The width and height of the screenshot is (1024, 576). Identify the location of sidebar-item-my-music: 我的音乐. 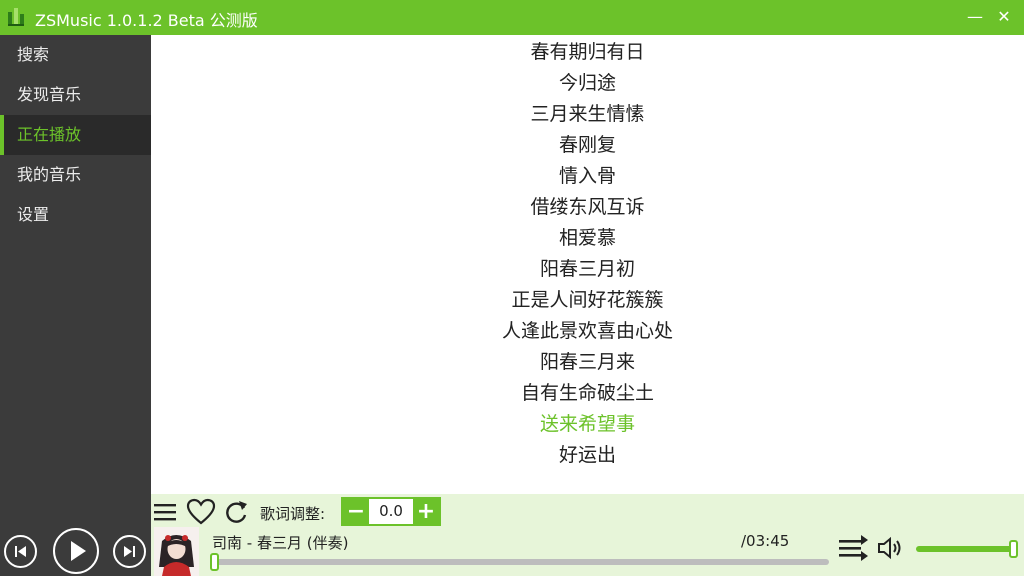
(75, 175).